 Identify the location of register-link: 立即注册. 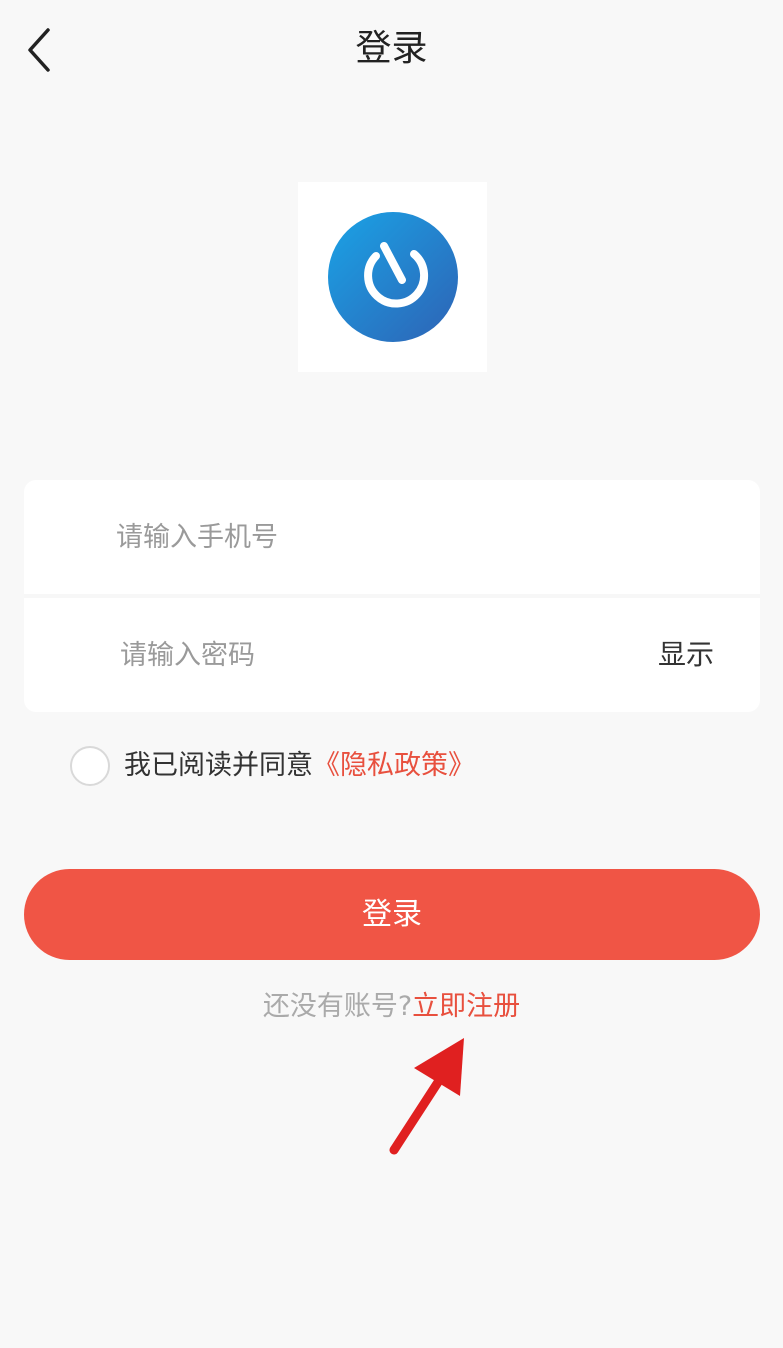
(466, 1006).